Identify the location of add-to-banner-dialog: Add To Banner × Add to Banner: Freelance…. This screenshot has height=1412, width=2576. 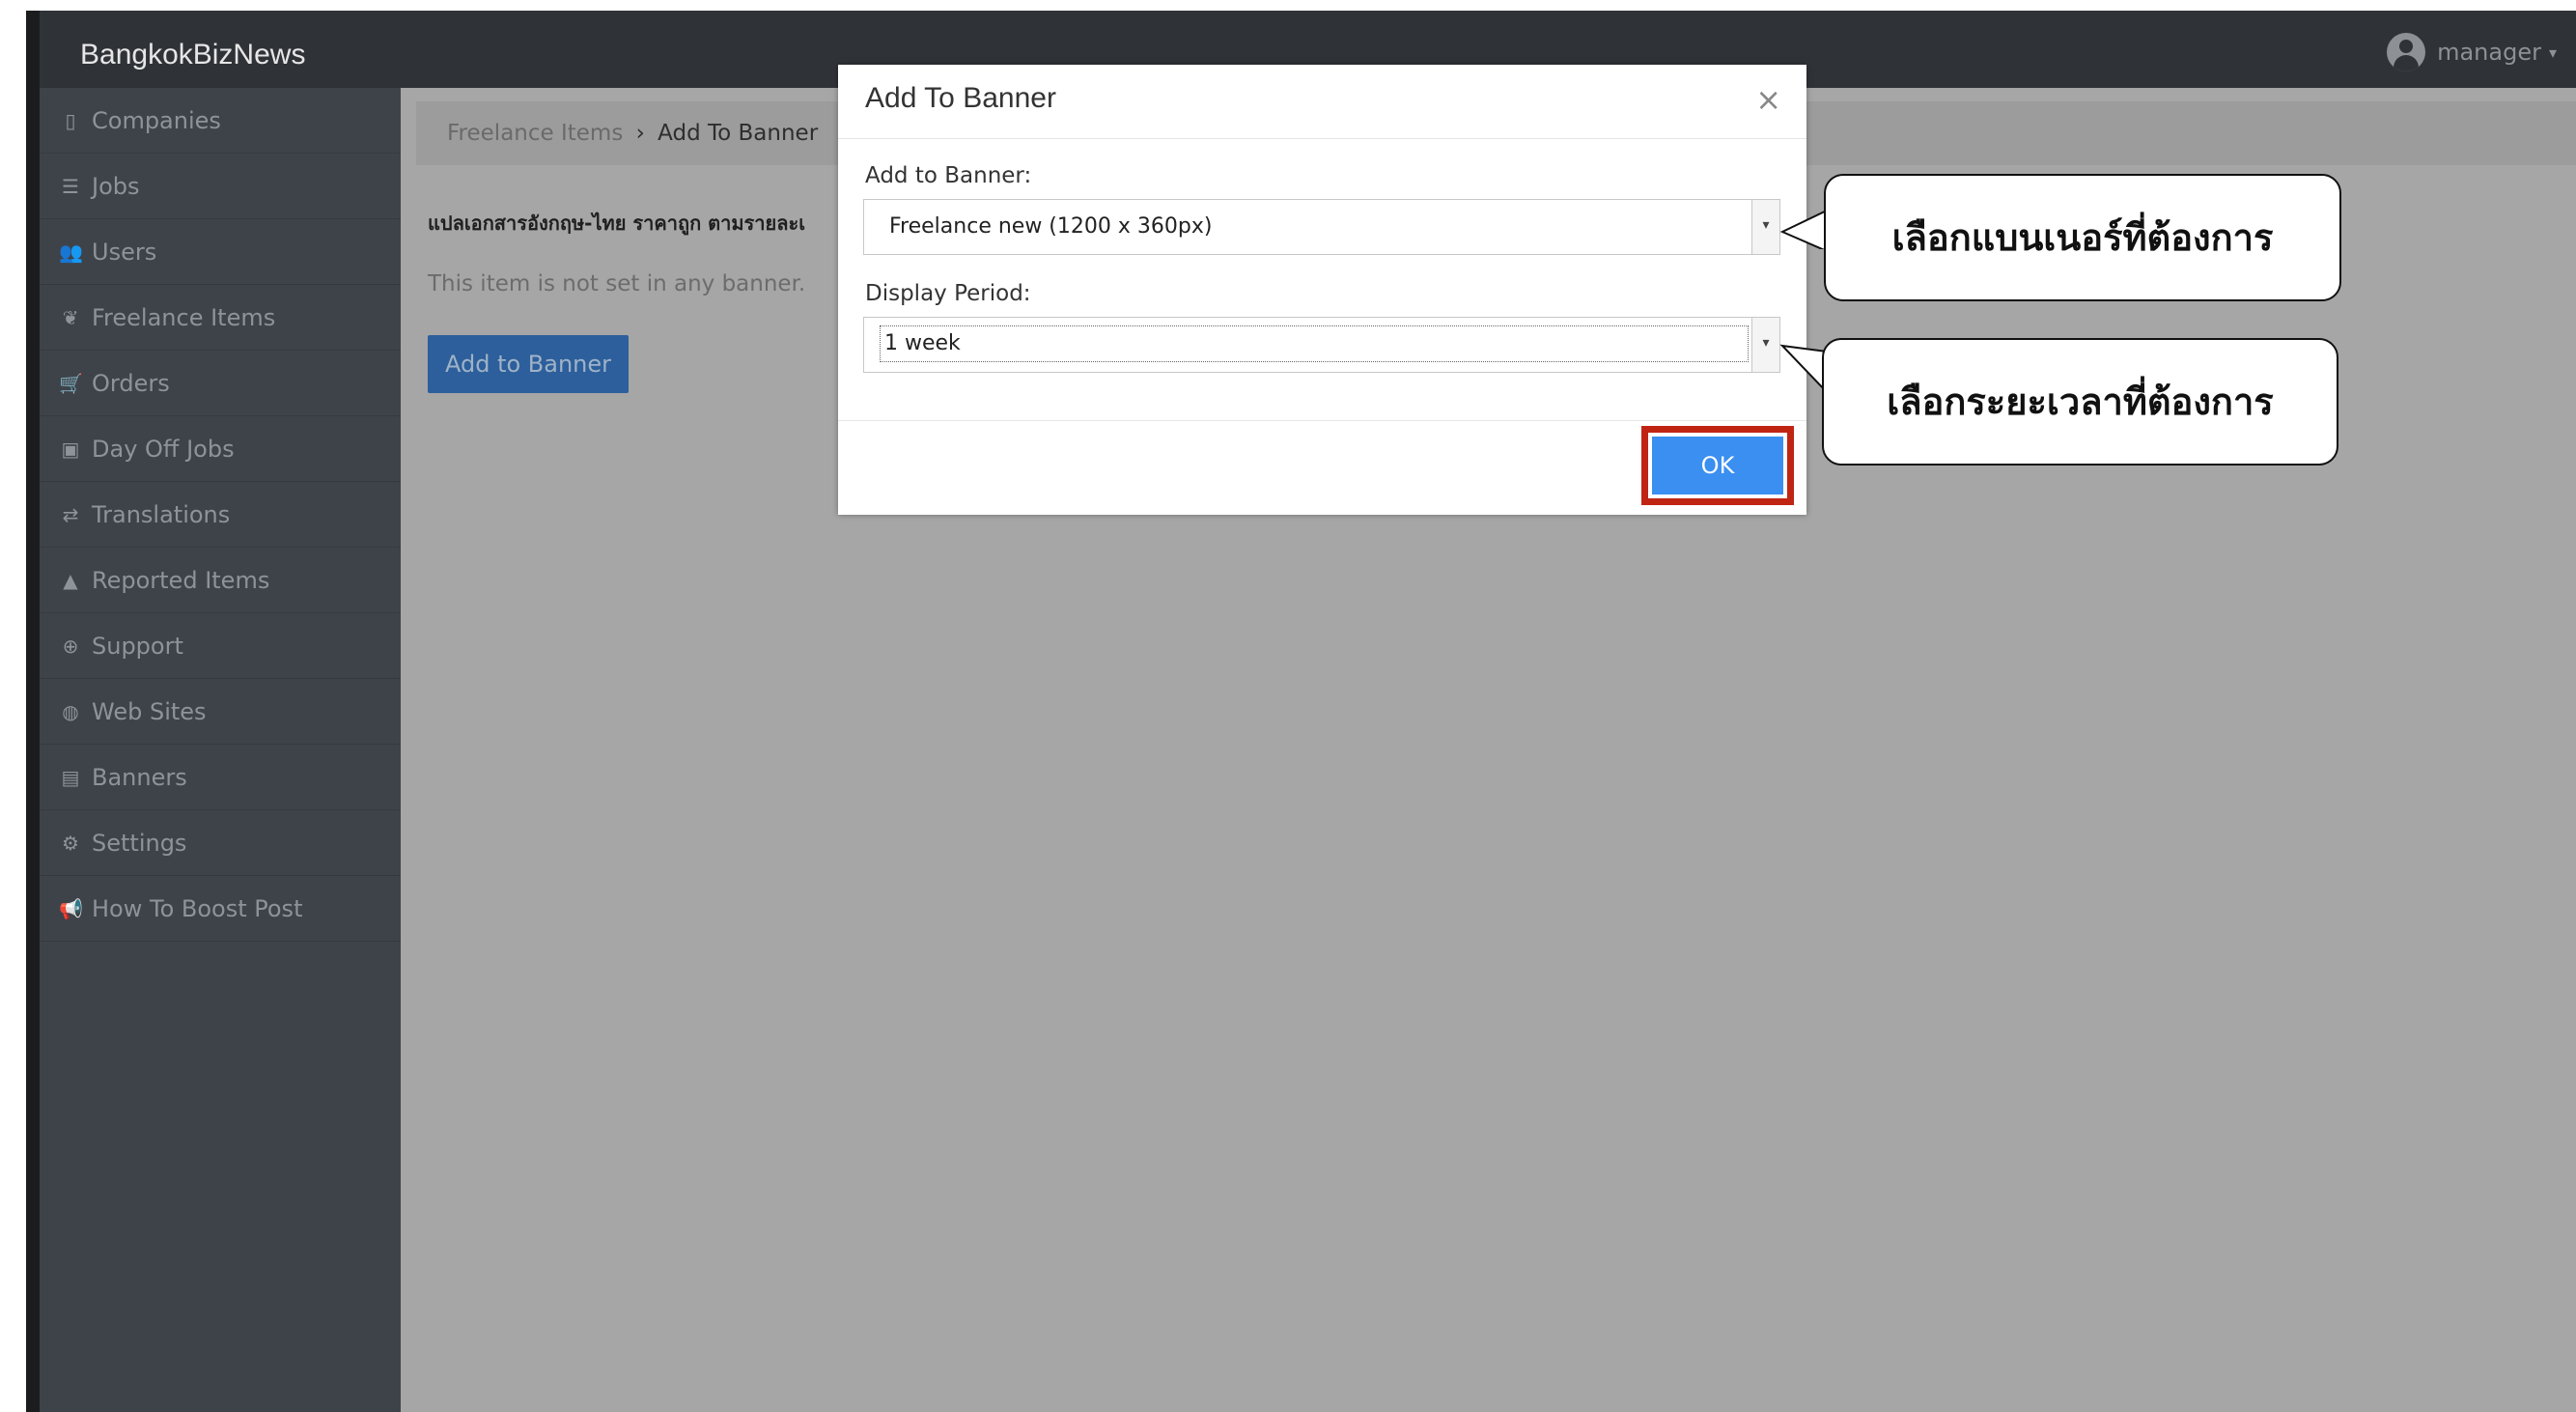
(1322, 290).